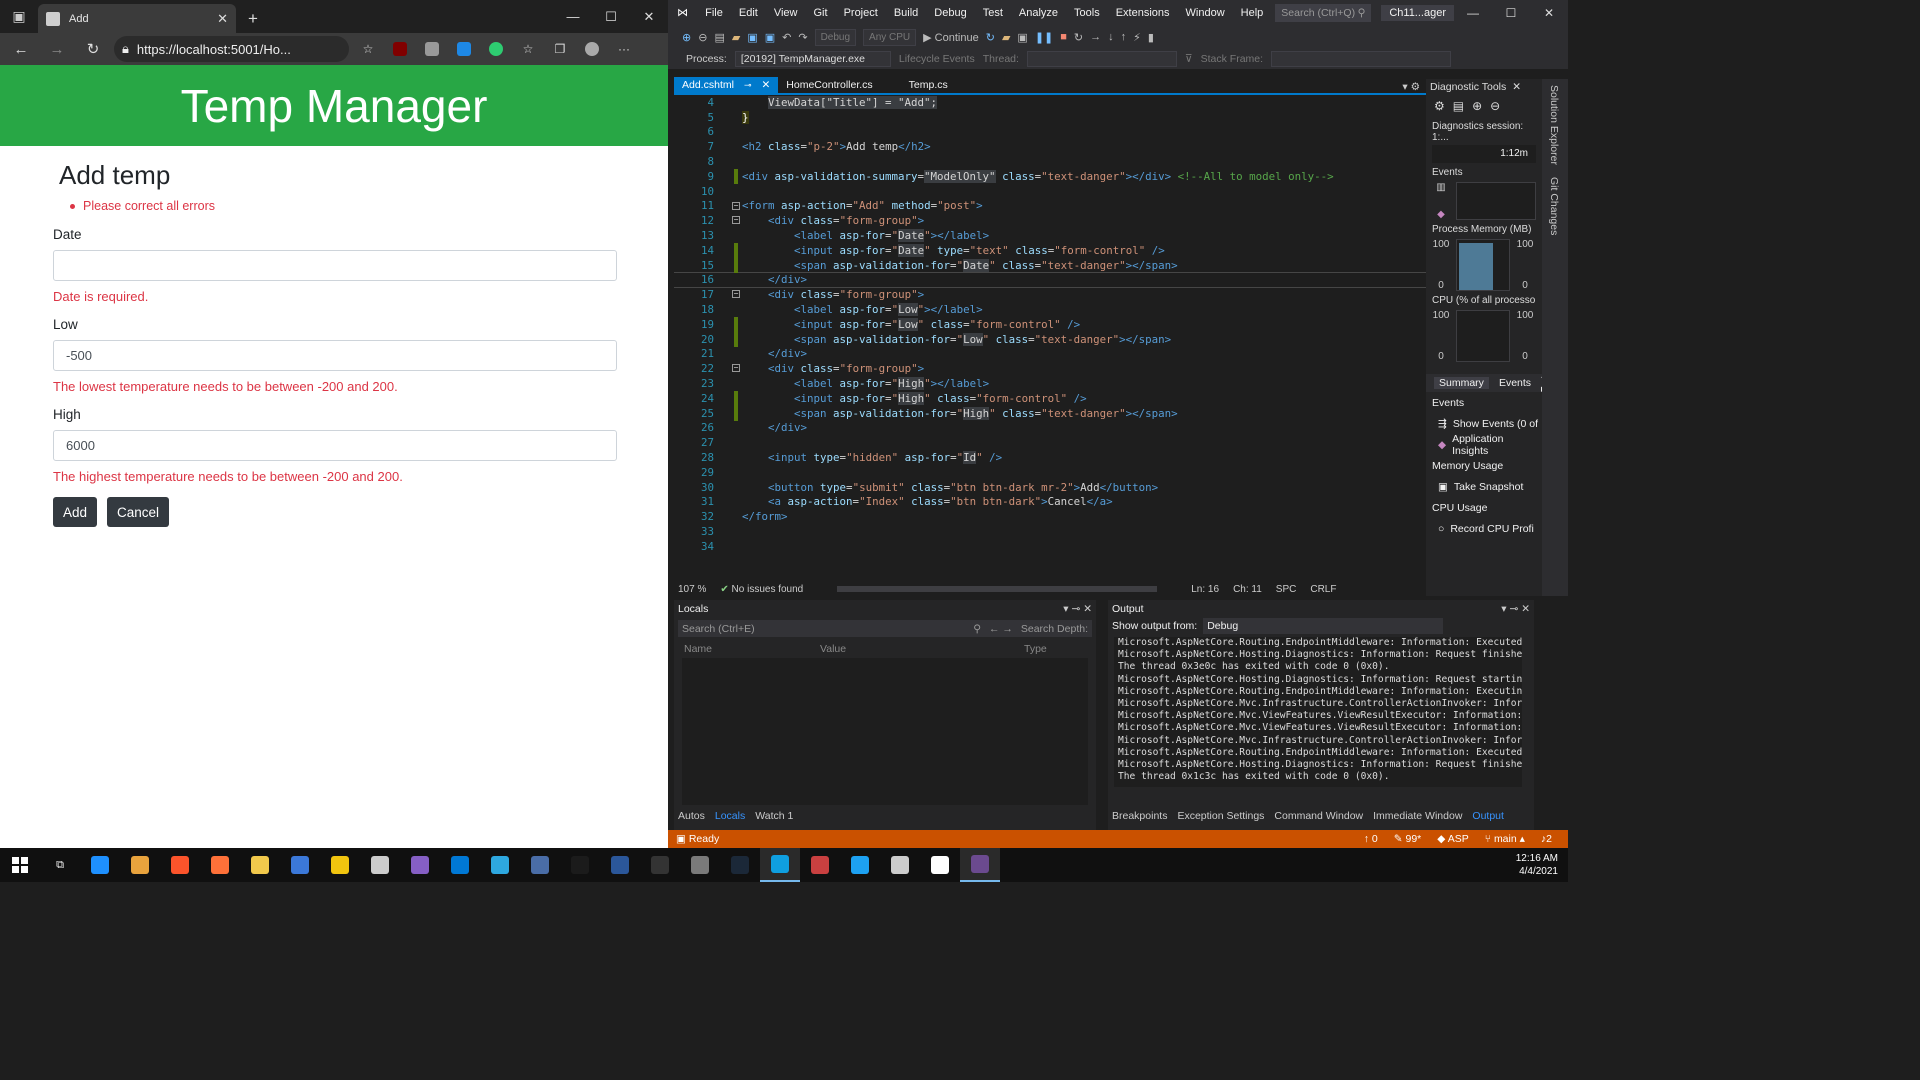 This screenshot has width=1920, height=1080. Describe the element at coordinates (335, 355) in the screenshot. I see `low-input: -500` at that location.